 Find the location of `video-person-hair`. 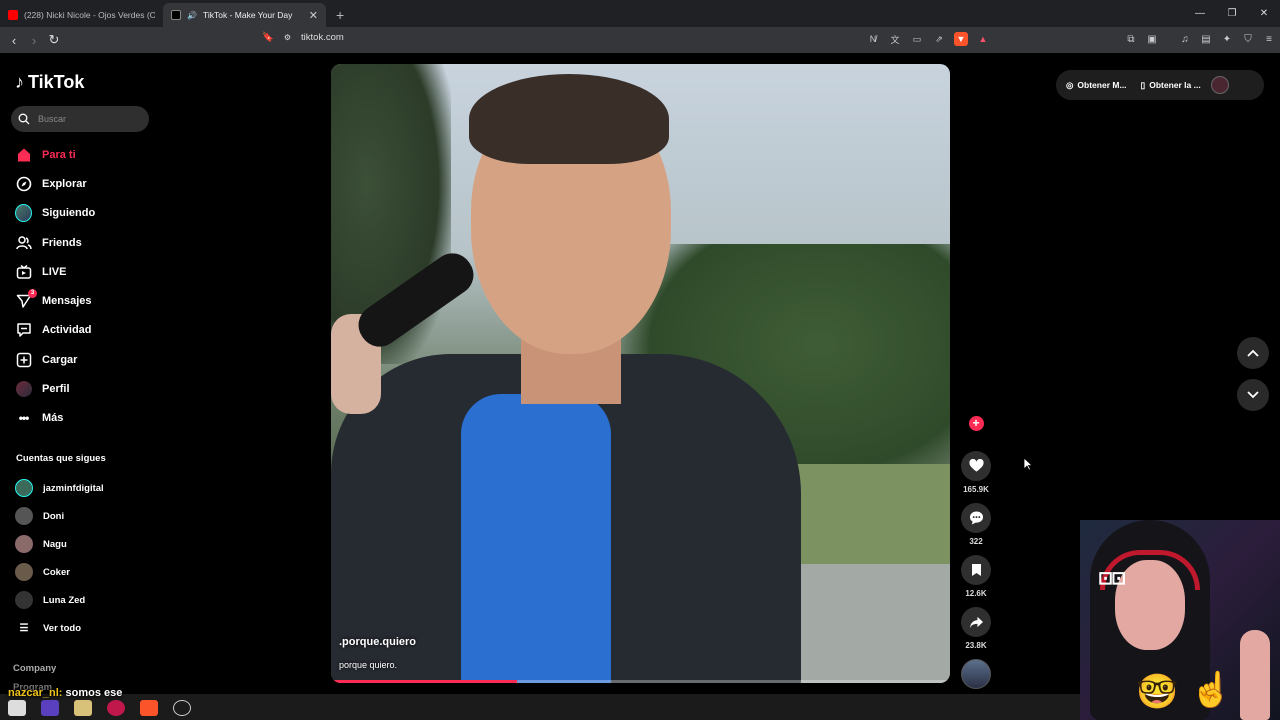

video-person-hair is located at coordinates (569, 119).